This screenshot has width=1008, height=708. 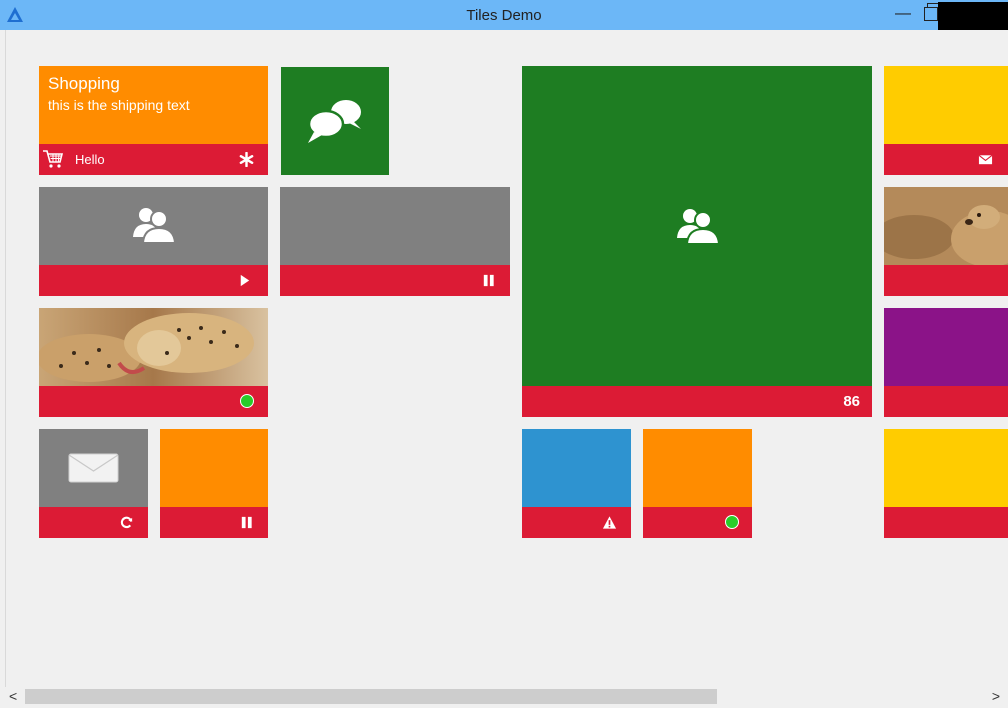 I want to click on window-title: Tiles Demo, so click(x=504, y=15).